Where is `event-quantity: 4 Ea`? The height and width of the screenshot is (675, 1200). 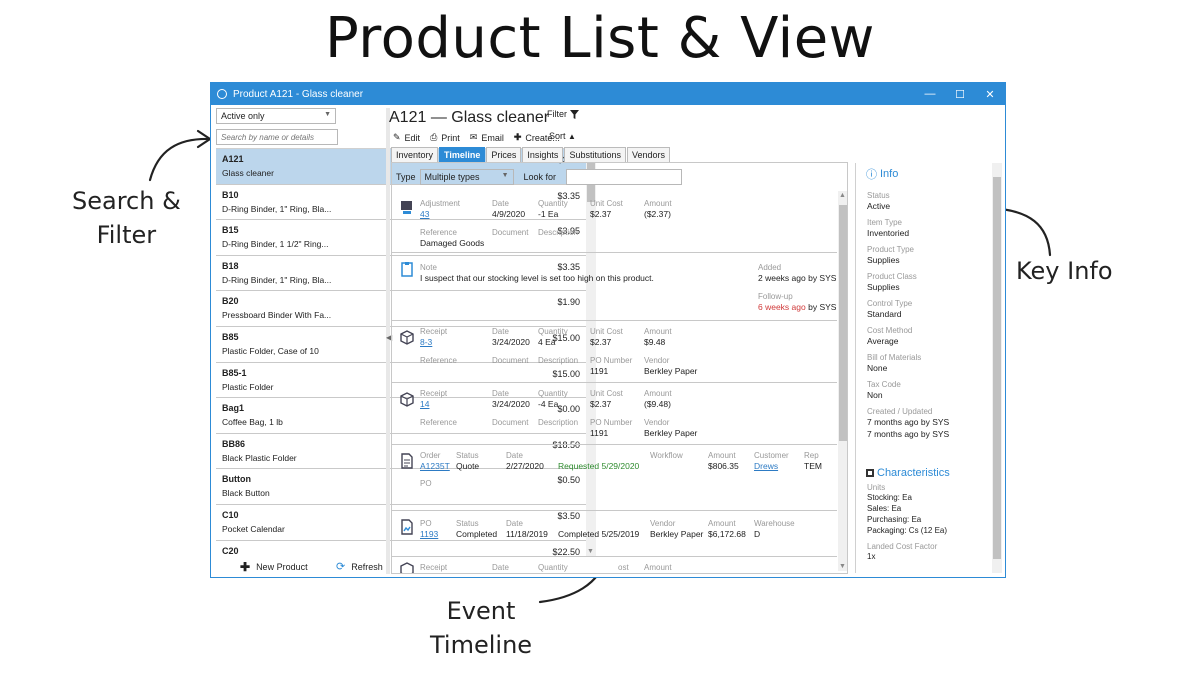
event-quantity: 4 Ea is located at coordinates (547, 342).